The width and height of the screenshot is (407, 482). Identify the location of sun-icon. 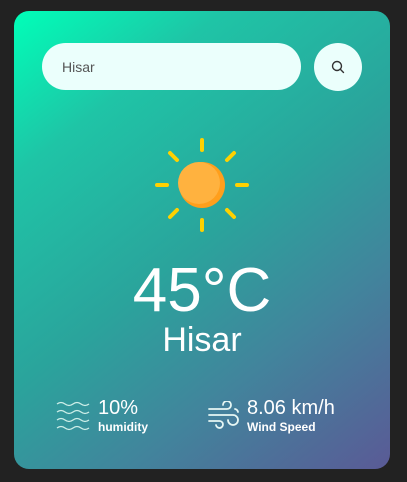
(202, 185).